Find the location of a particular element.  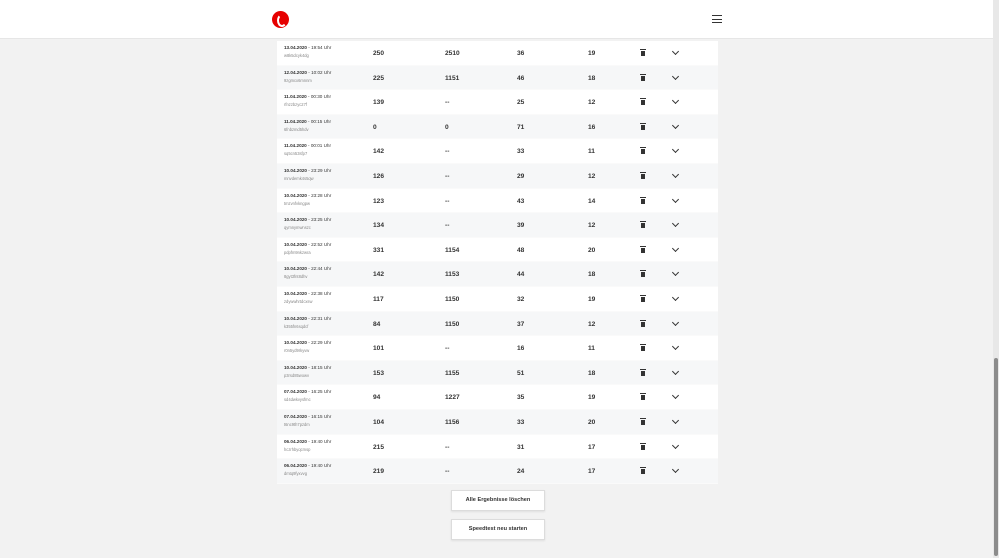

time-text: - 23:25 Uhr is located at coordinates (320, 220).